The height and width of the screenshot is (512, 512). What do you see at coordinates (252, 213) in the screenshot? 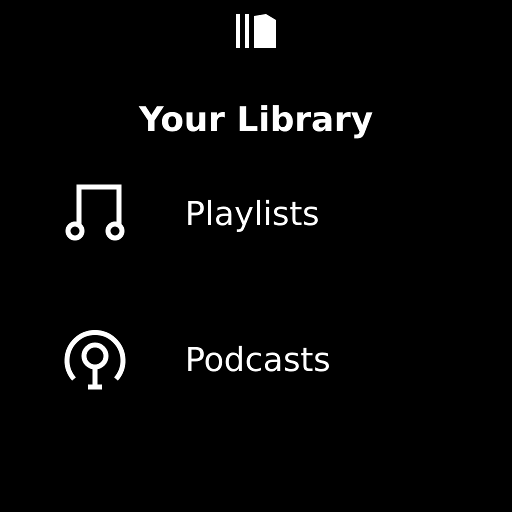
I see `menu-item: Playlists` at bounding box center [252, 213].